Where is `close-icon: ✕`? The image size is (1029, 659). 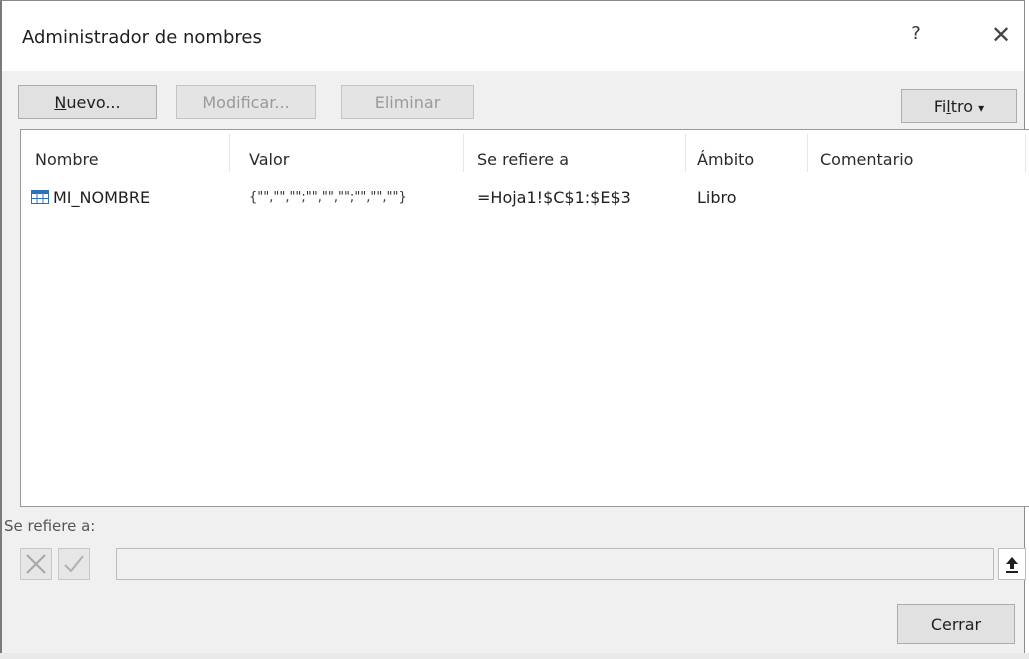
close-icon: ✕ is located at coordinates (1001, 35).